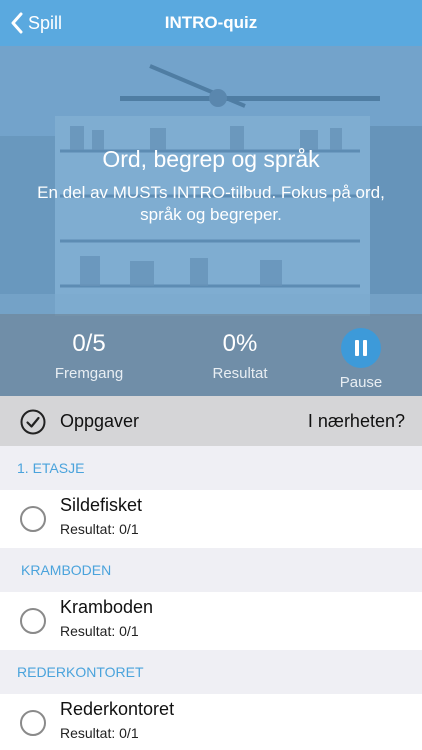 The width and height of the screenshot is (422, 750). I want to click on section-header: 1. ETASJE, so click(211, 468).